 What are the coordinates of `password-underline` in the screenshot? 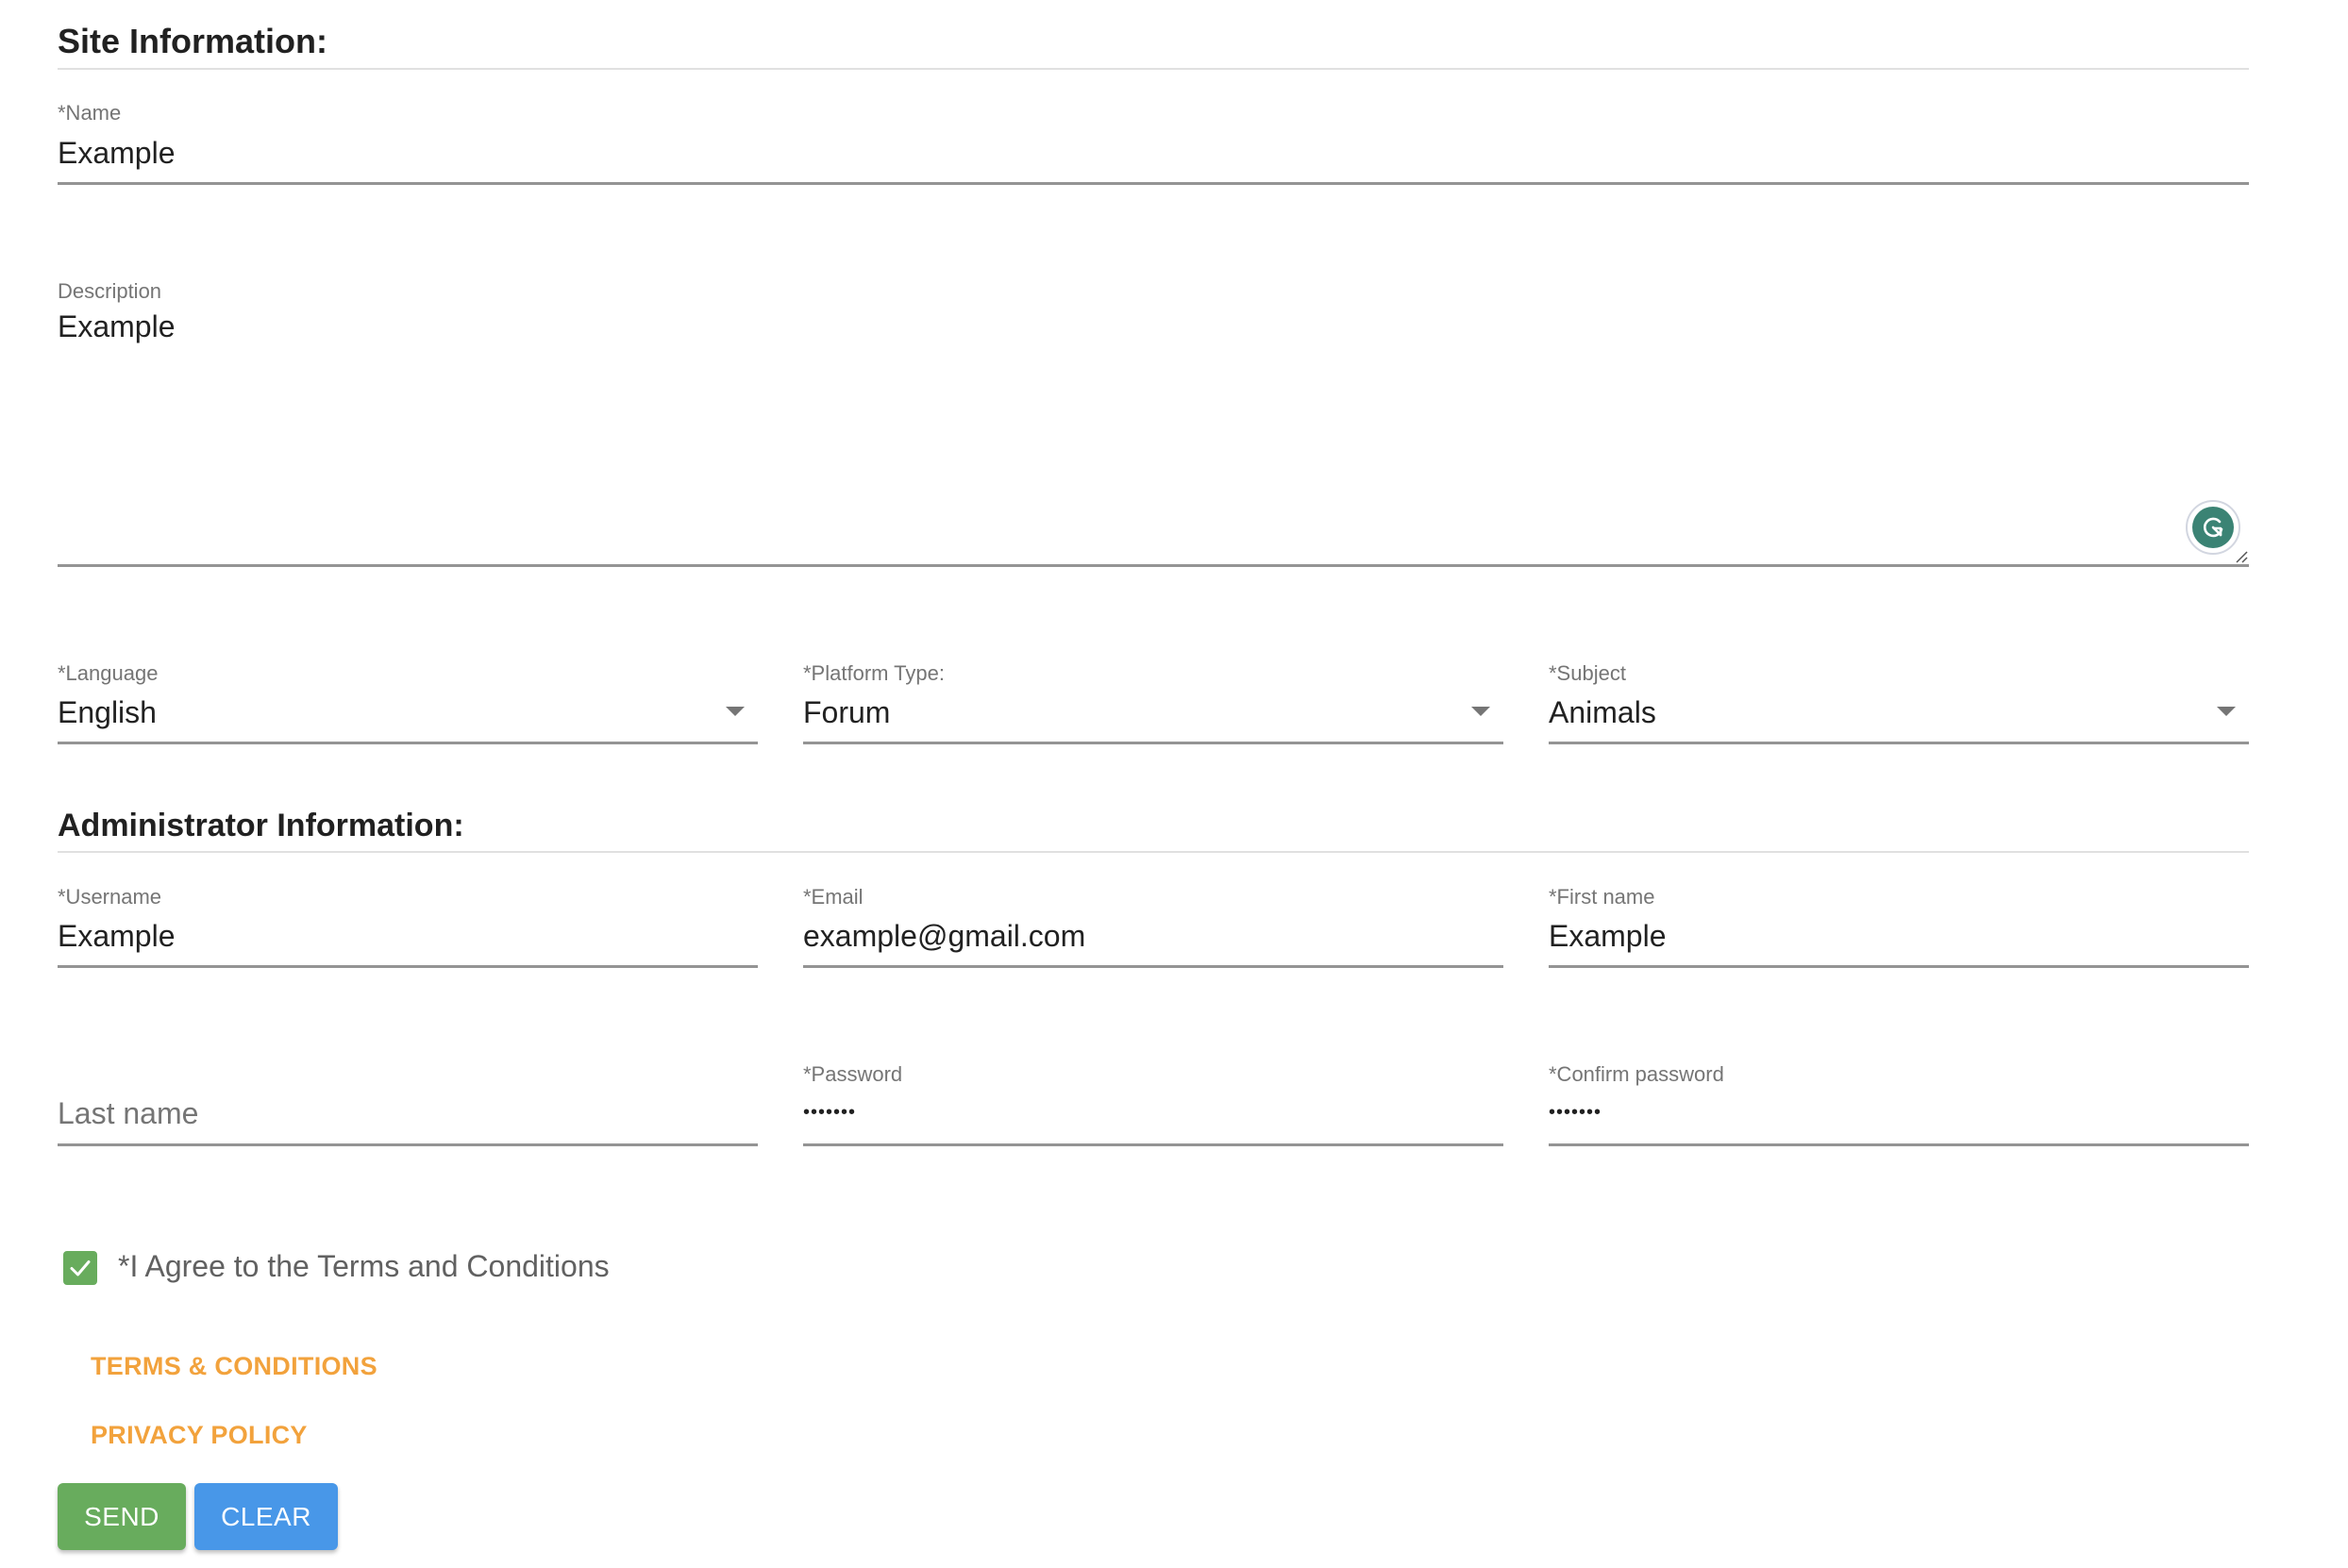 It's located at (1153, 1144).